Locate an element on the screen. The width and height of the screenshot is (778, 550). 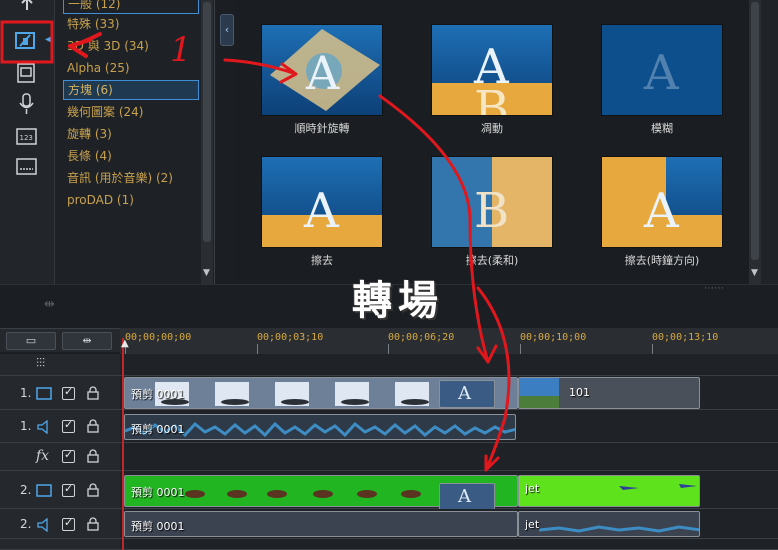
transition-label: 凋動 is located at coordinates (492, 128).